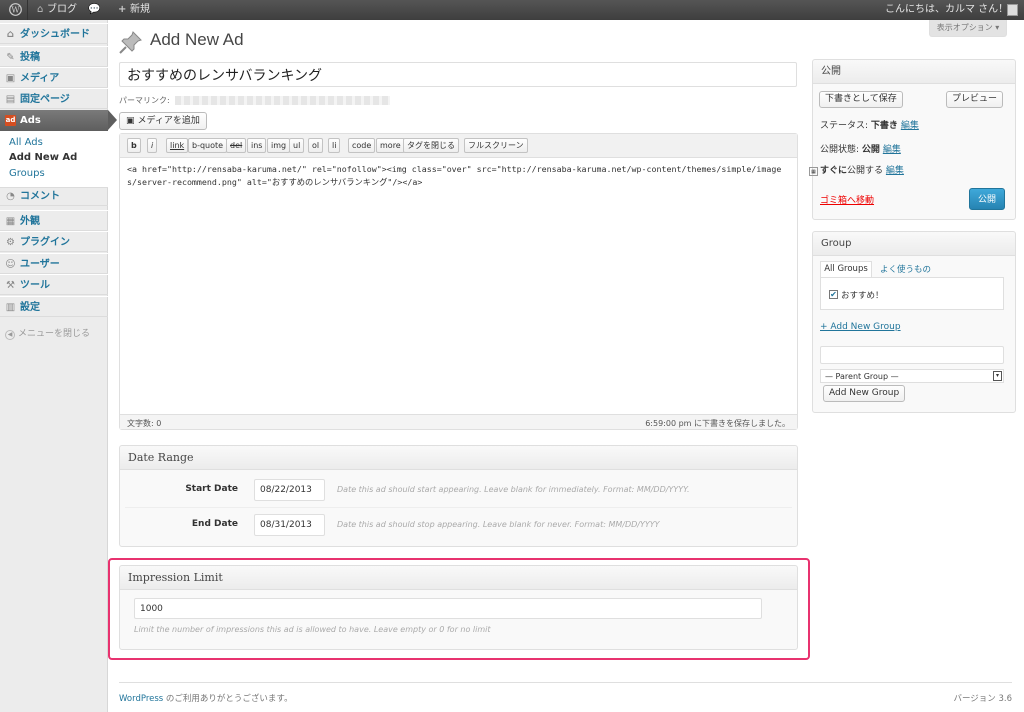 The width and height of the screenshot is (1024, 712). What do you see at coordinates (141, 699) in the screenshot?
I see `footer-wordpress-link: WordPress` at bounding box center [141, 699].